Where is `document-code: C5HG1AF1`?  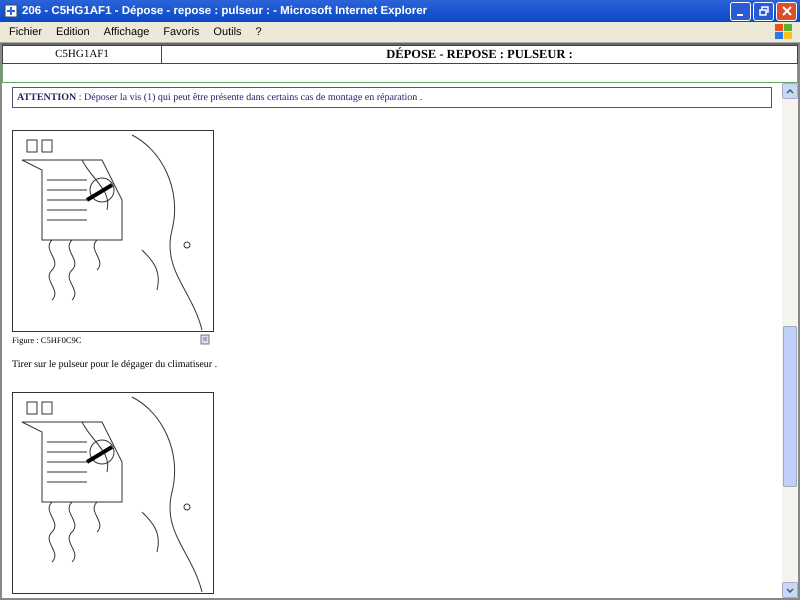
document-code: C5HG1AF1 is located at coordinates (82, 54).